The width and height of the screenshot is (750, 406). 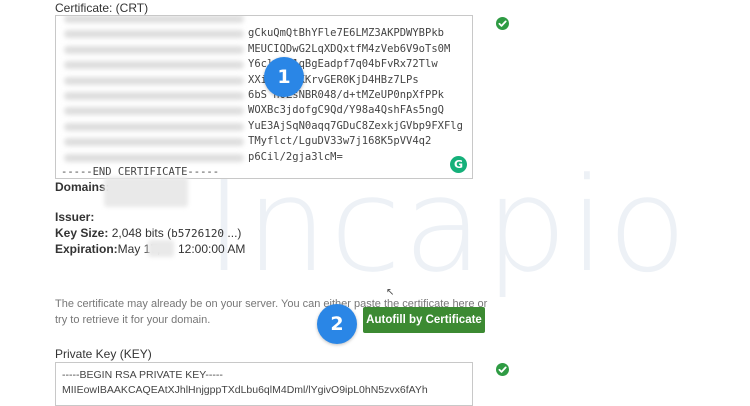 What do you see at coordinates (103, 354) in the screenshot?
I see `private-key-label: Private Key (KEY)` at bounding box center [103, 354].